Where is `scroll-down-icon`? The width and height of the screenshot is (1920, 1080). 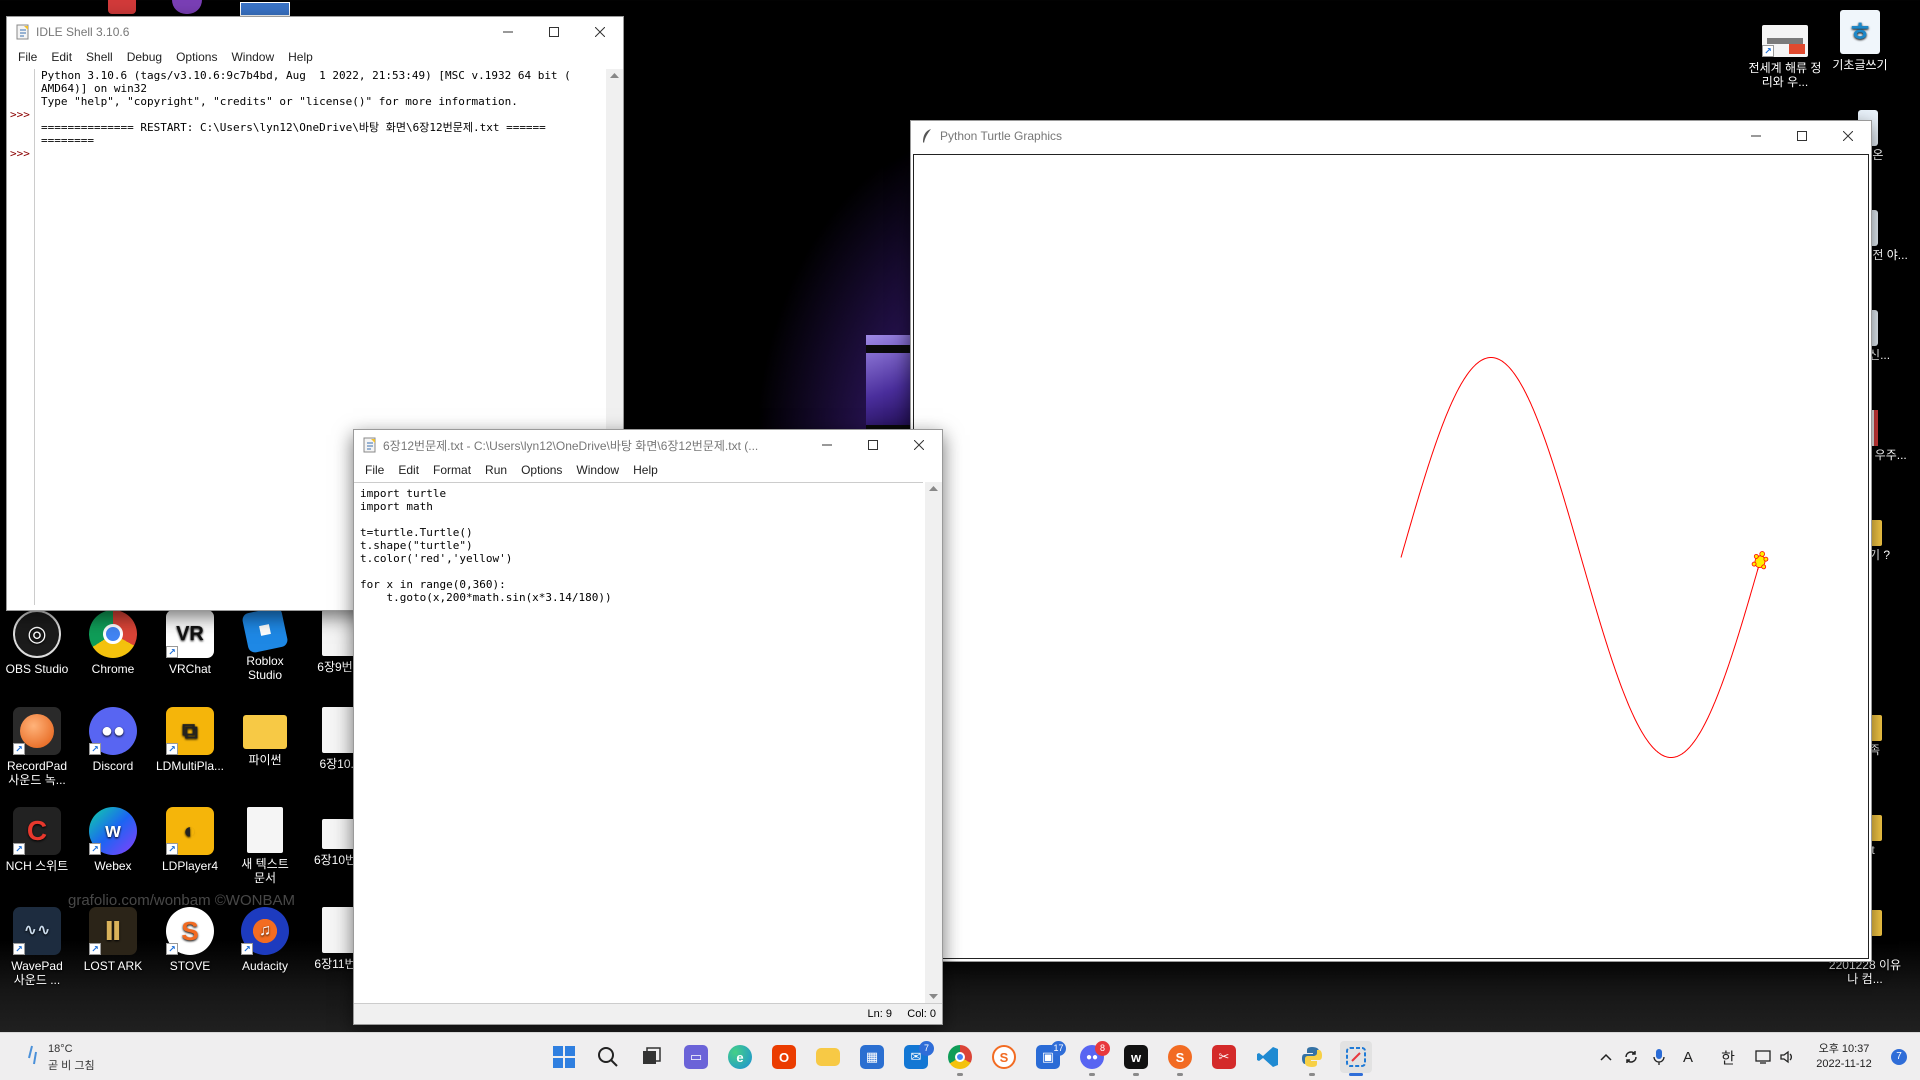
scroll-down-icon is located at coordinates (933, 996).